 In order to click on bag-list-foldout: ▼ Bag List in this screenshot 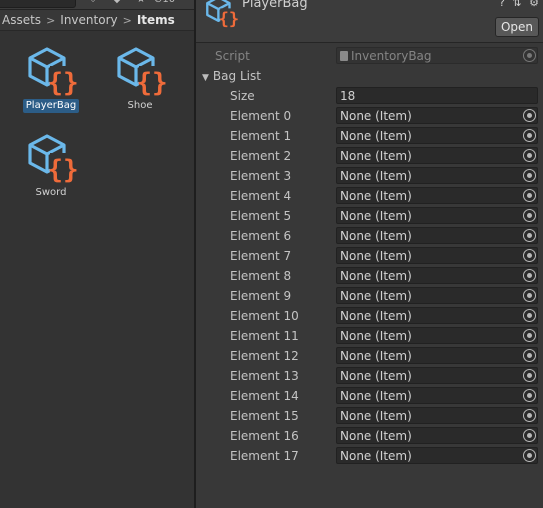, I will do `click(369, 76)`.